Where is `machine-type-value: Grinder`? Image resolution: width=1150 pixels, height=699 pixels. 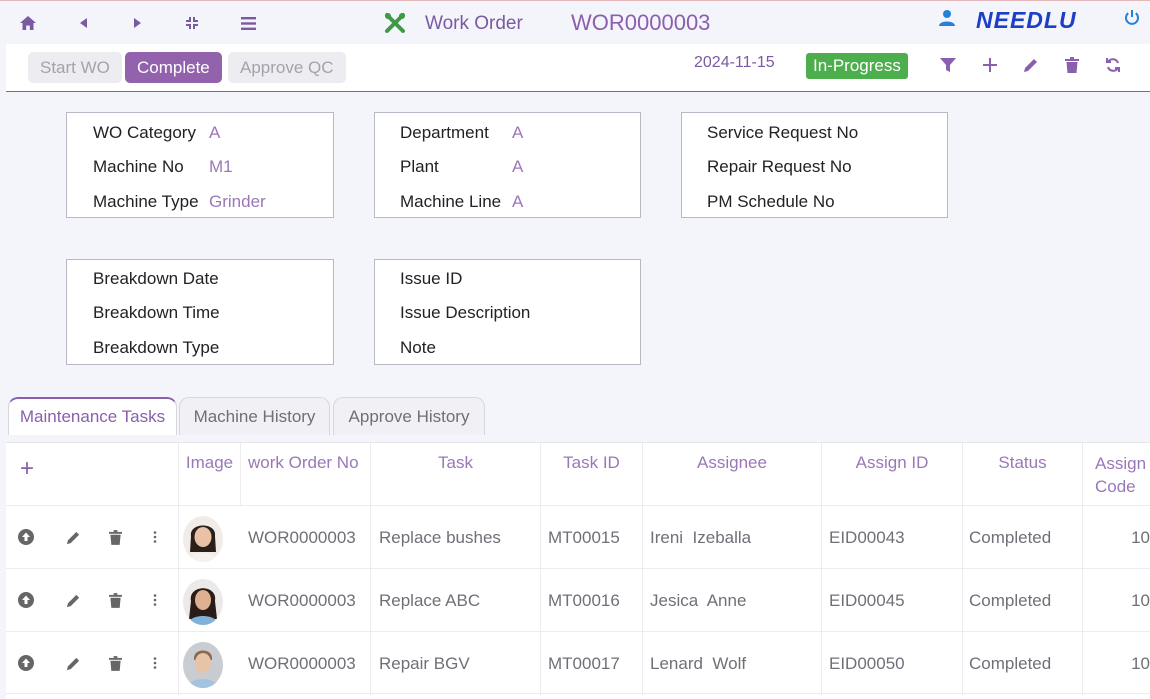 machine-type-value: Grinder is located at coordinates (237, 201).